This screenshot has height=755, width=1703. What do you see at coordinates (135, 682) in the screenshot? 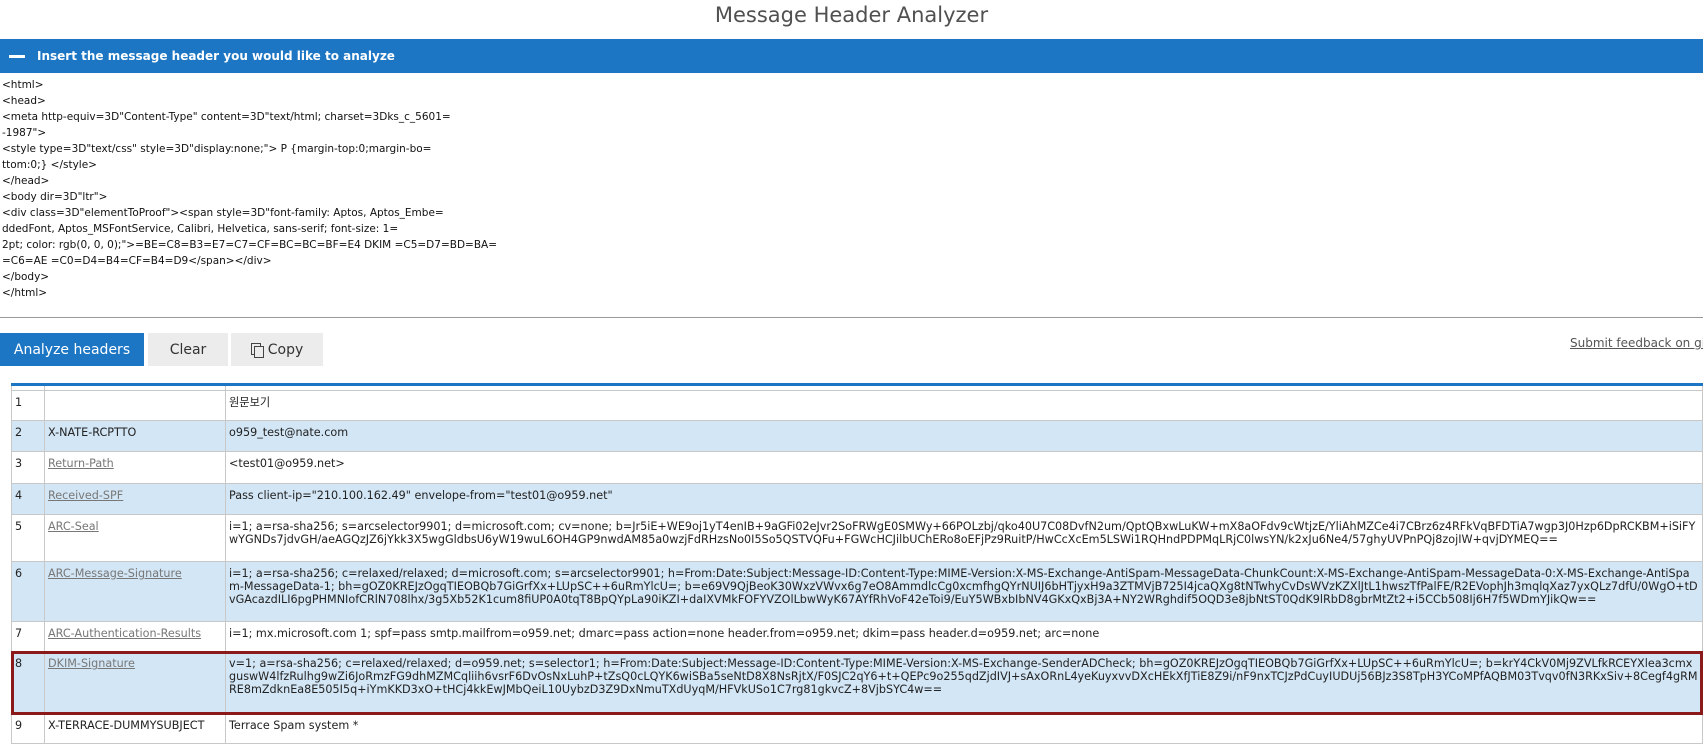
I see `row-header-name: DKIM-Signature` at bounding box center [135, 682].